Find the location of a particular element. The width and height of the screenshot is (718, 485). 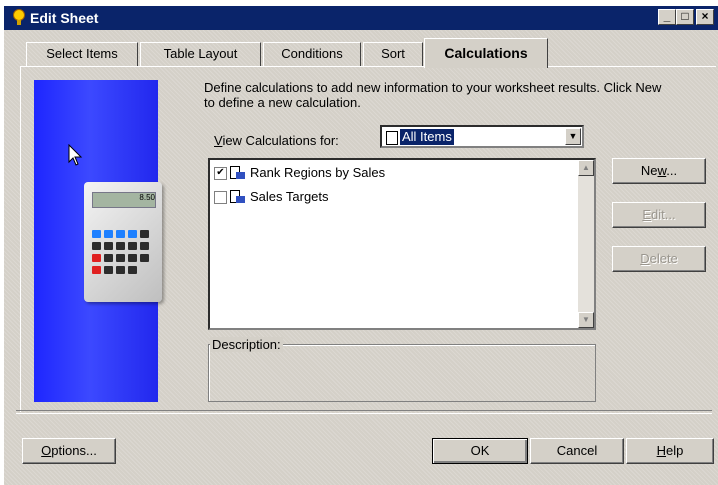

maximize-button: □ is located at coordinates (685, 17).